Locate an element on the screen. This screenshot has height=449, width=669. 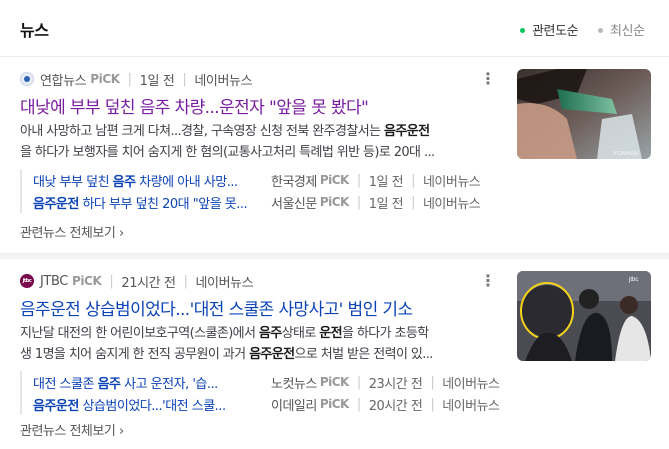
inactive-dot-icon is located at coordinates (600, 30).